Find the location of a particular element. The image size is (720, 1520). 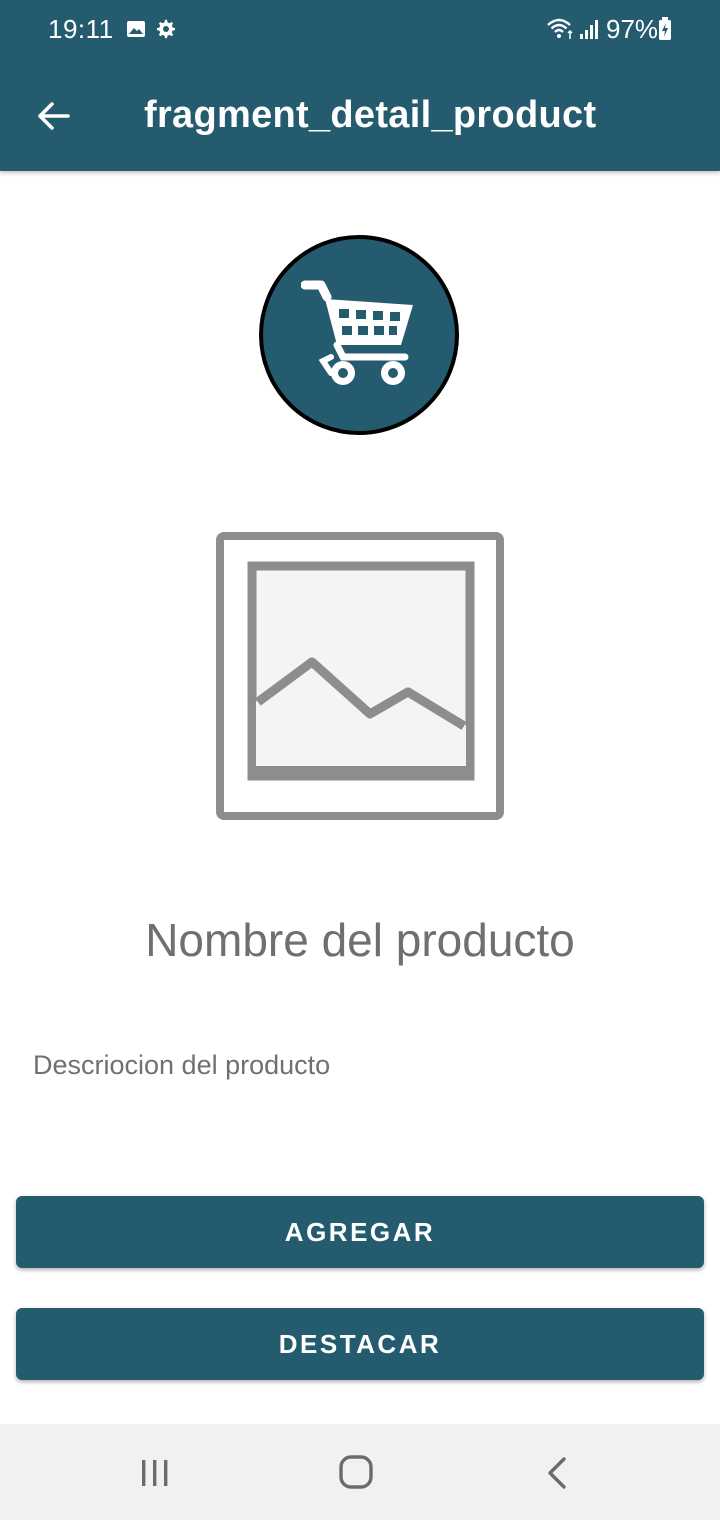

battery-charging-icon is located at coordinates (665, 28).